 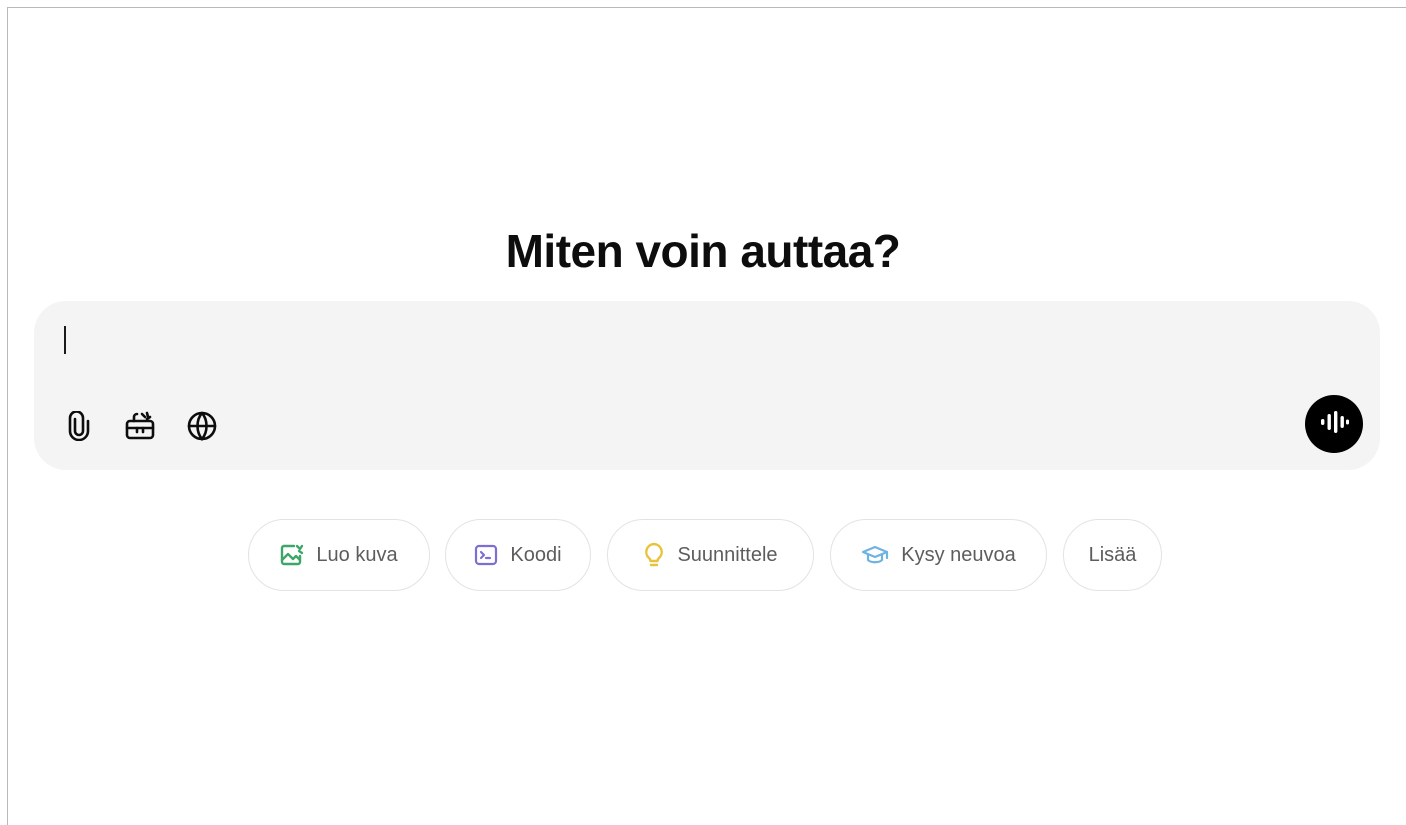 I want to click on web-search-button, so click(x=202, y=426).